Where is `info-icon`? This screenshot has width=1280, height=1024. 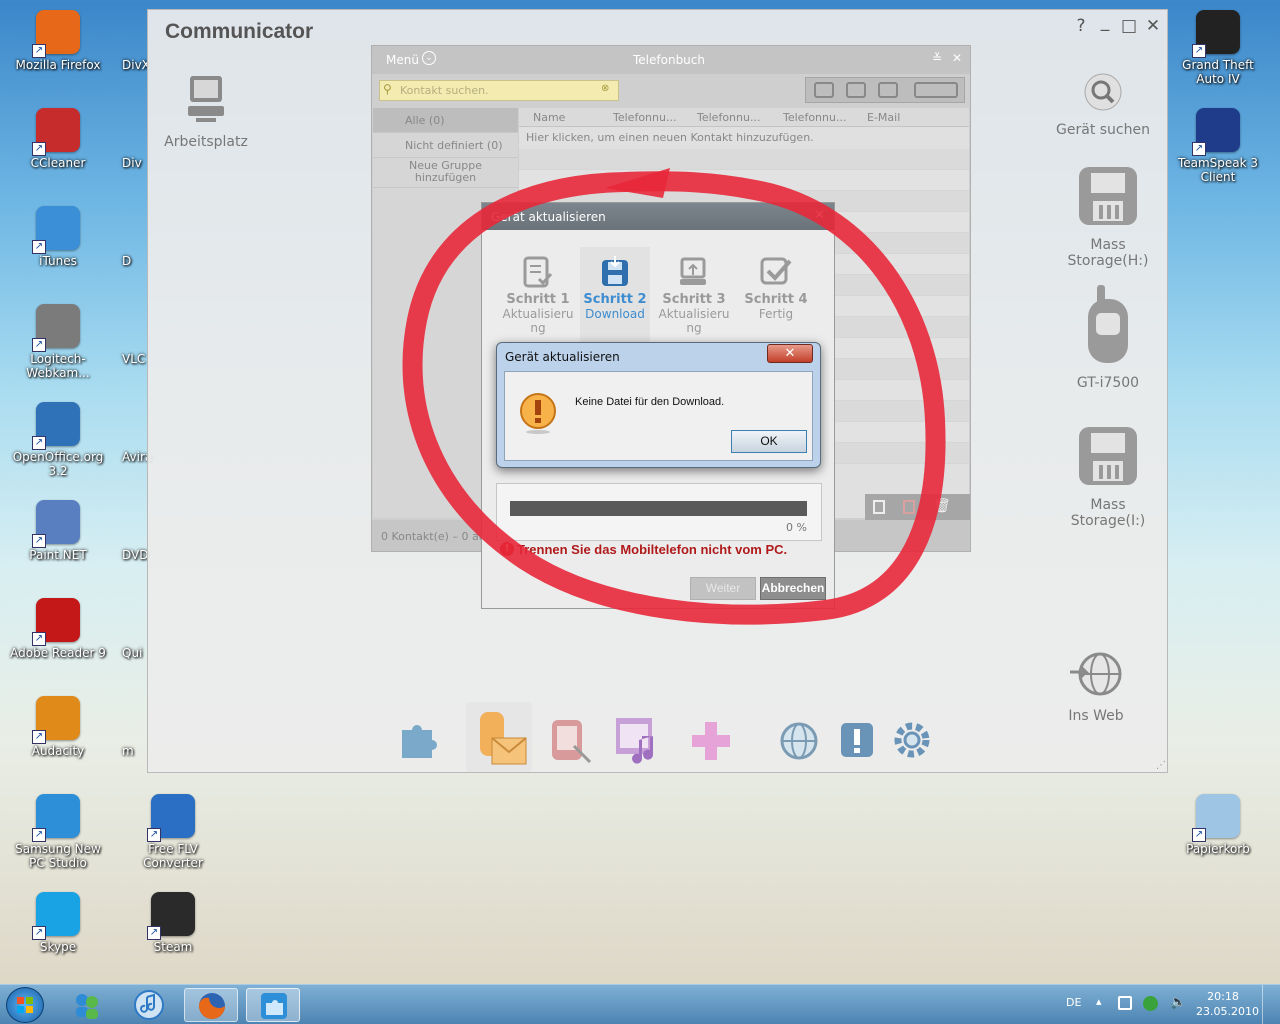 info-icon is located at coordinates (857, 740).